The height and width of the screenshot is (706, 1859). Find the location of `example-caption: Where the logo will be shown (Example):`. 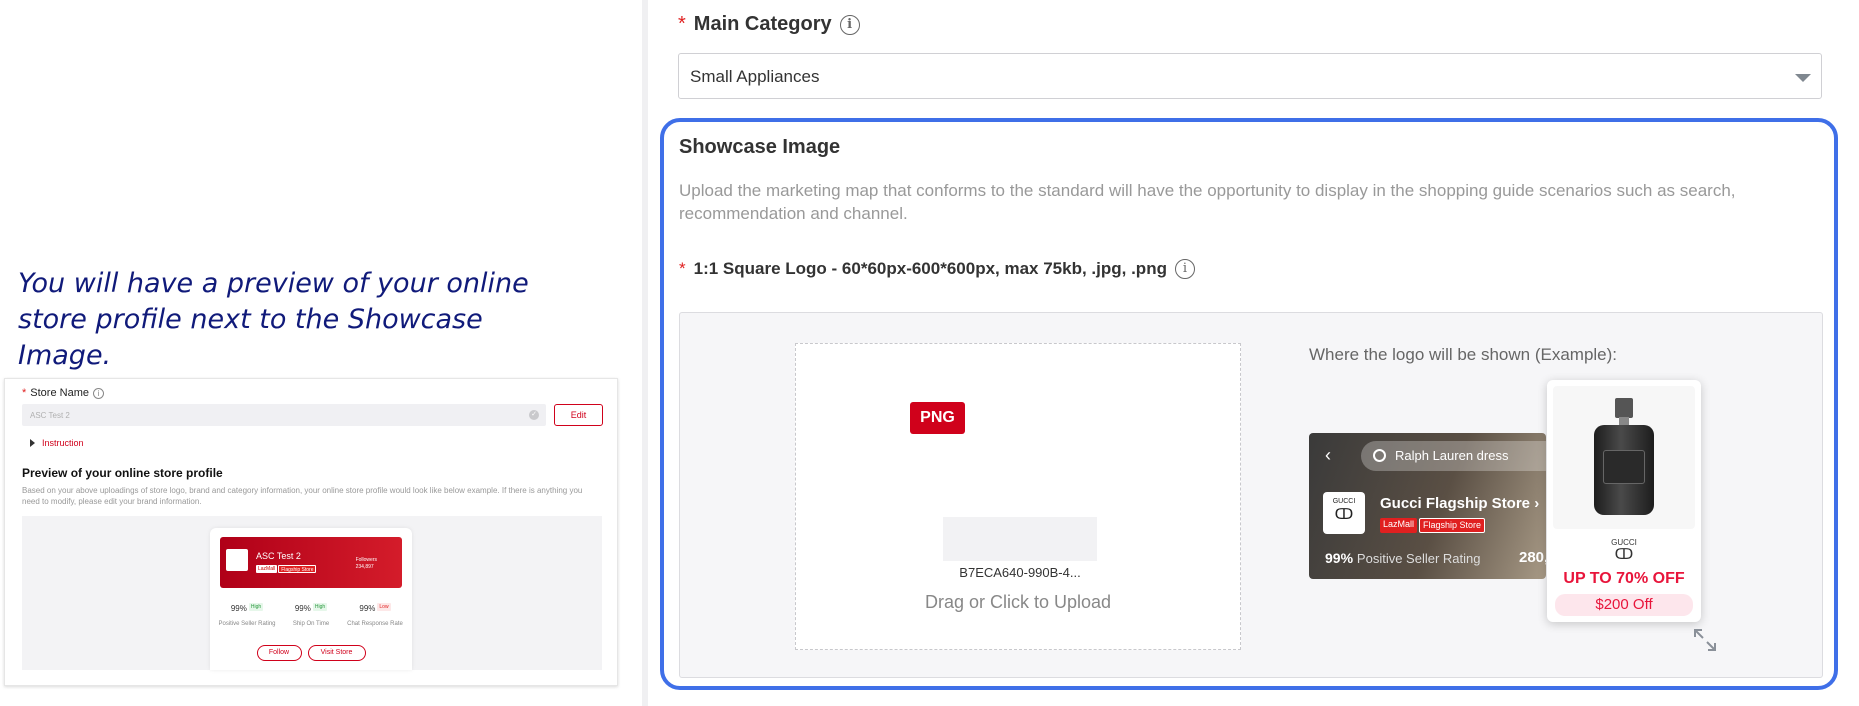

example-caption: Where the logo will be shown (Example): is located at coordinates (1463, 354).